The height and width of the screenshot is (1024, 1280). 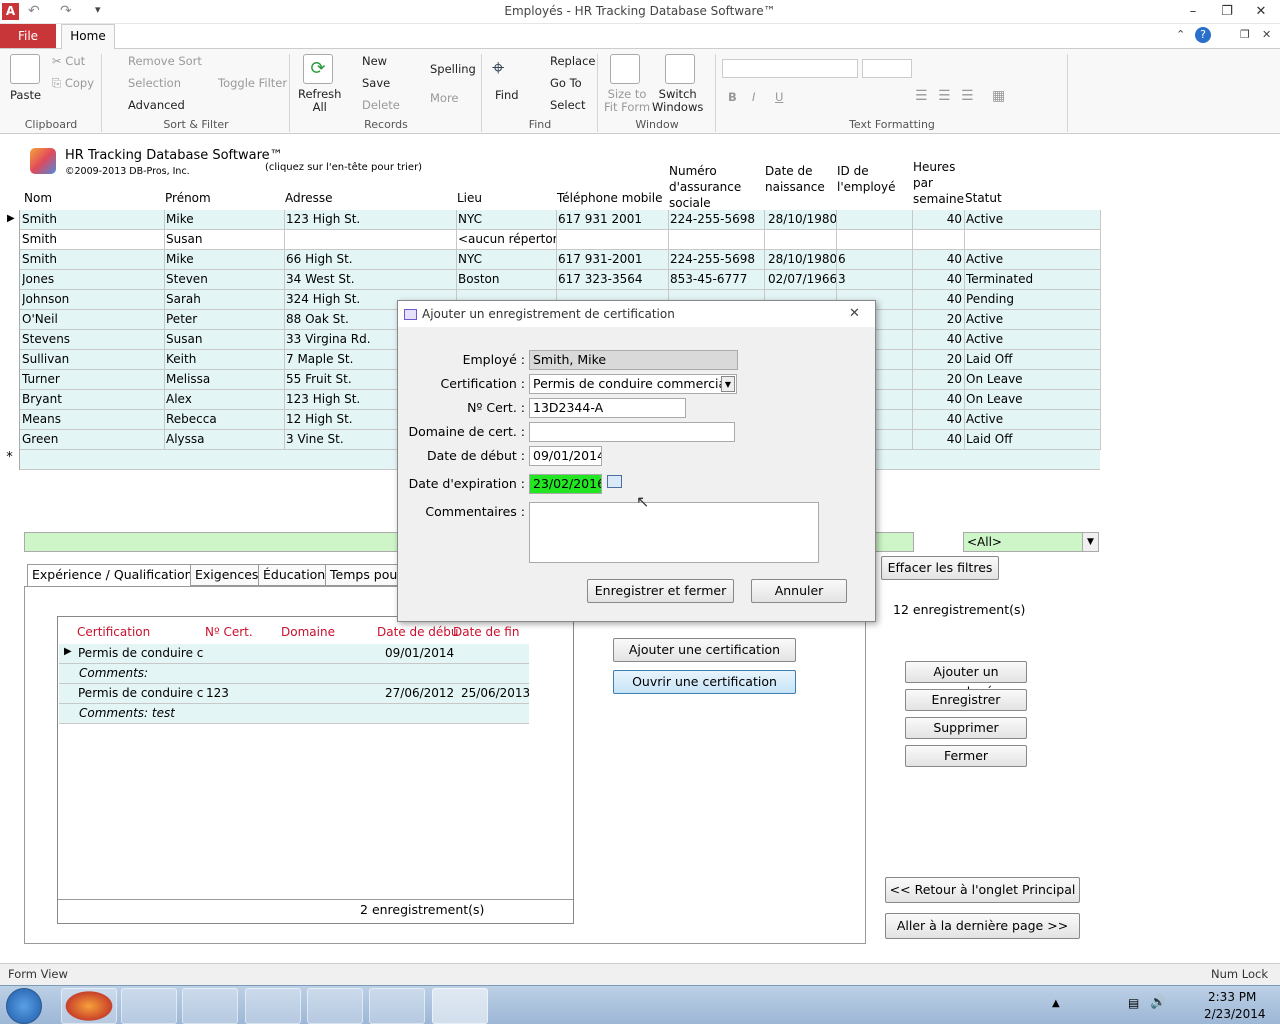 What do you see at coordinates (92, 339) in the screenshot?
I see `cell-nom: Stevens` at bounding box center [92, 339].